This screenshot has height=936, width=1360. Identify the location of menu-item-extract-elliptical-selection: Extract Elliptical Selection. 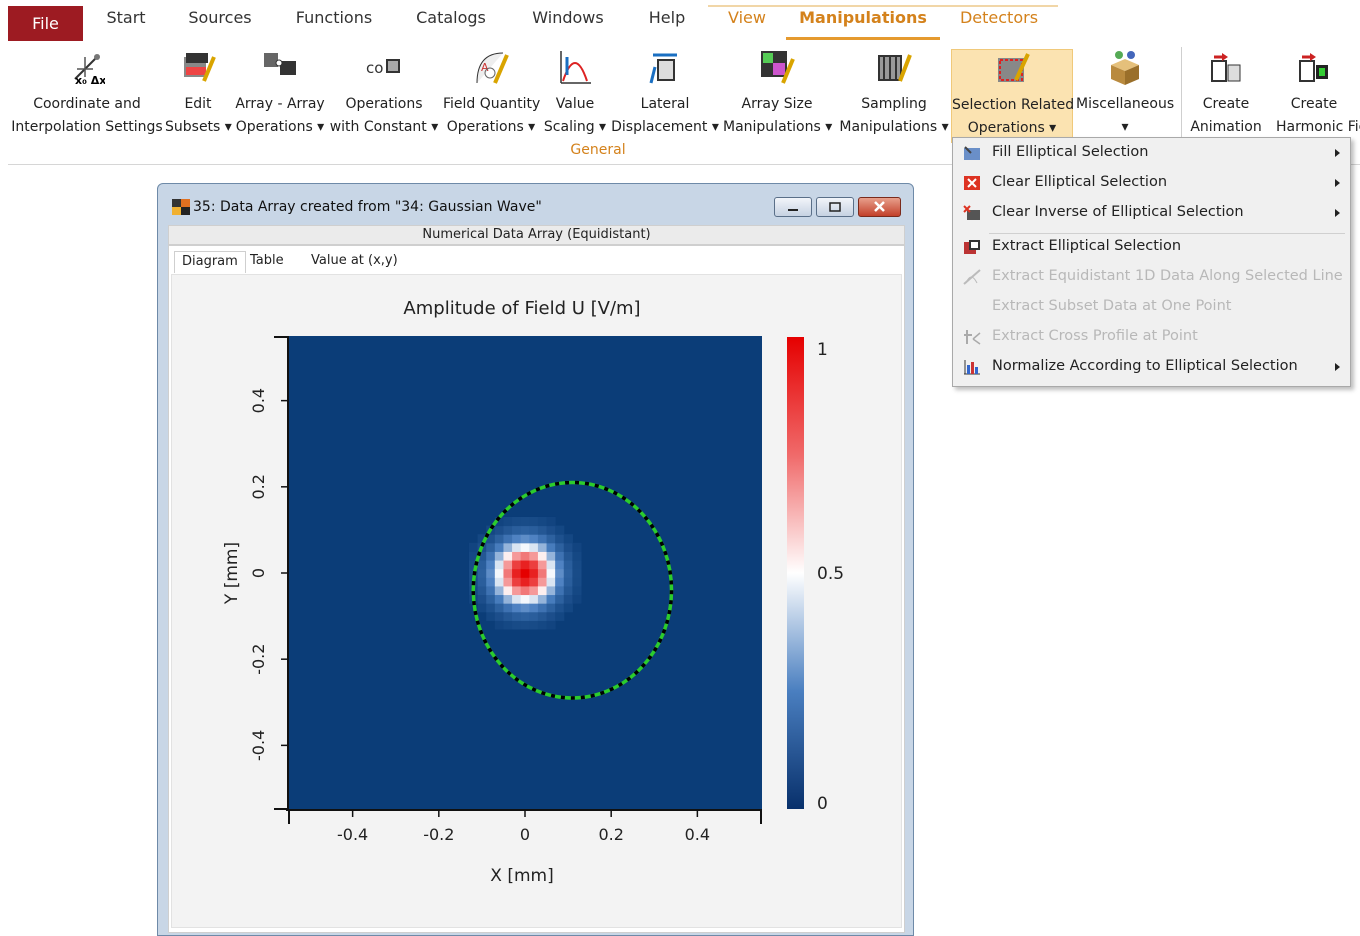
(1152, 247).